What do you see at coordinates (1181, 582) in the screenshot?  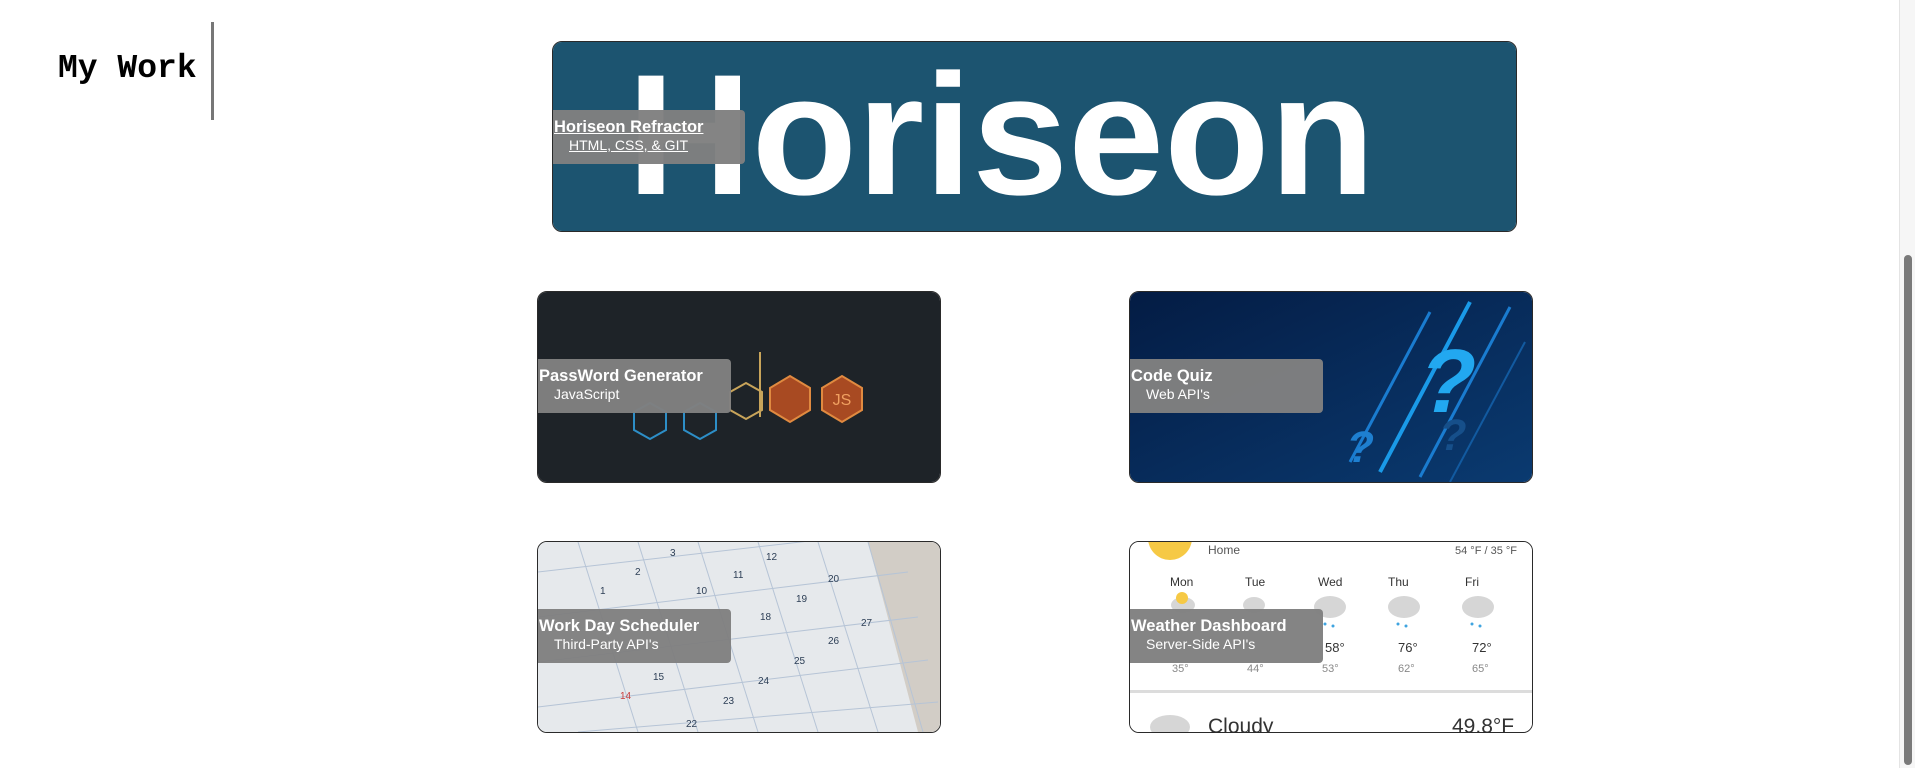 I see `svg-text: Mon` at bounding box center [1181, 582].